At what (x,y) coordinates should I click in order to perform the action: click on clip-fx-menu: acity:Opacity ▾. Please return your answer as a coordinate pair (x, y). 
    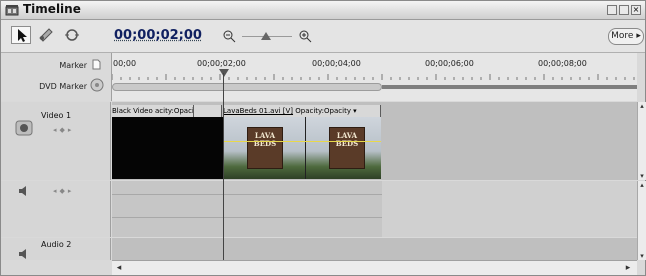
    Looking at the image, I should click on (174, 111).